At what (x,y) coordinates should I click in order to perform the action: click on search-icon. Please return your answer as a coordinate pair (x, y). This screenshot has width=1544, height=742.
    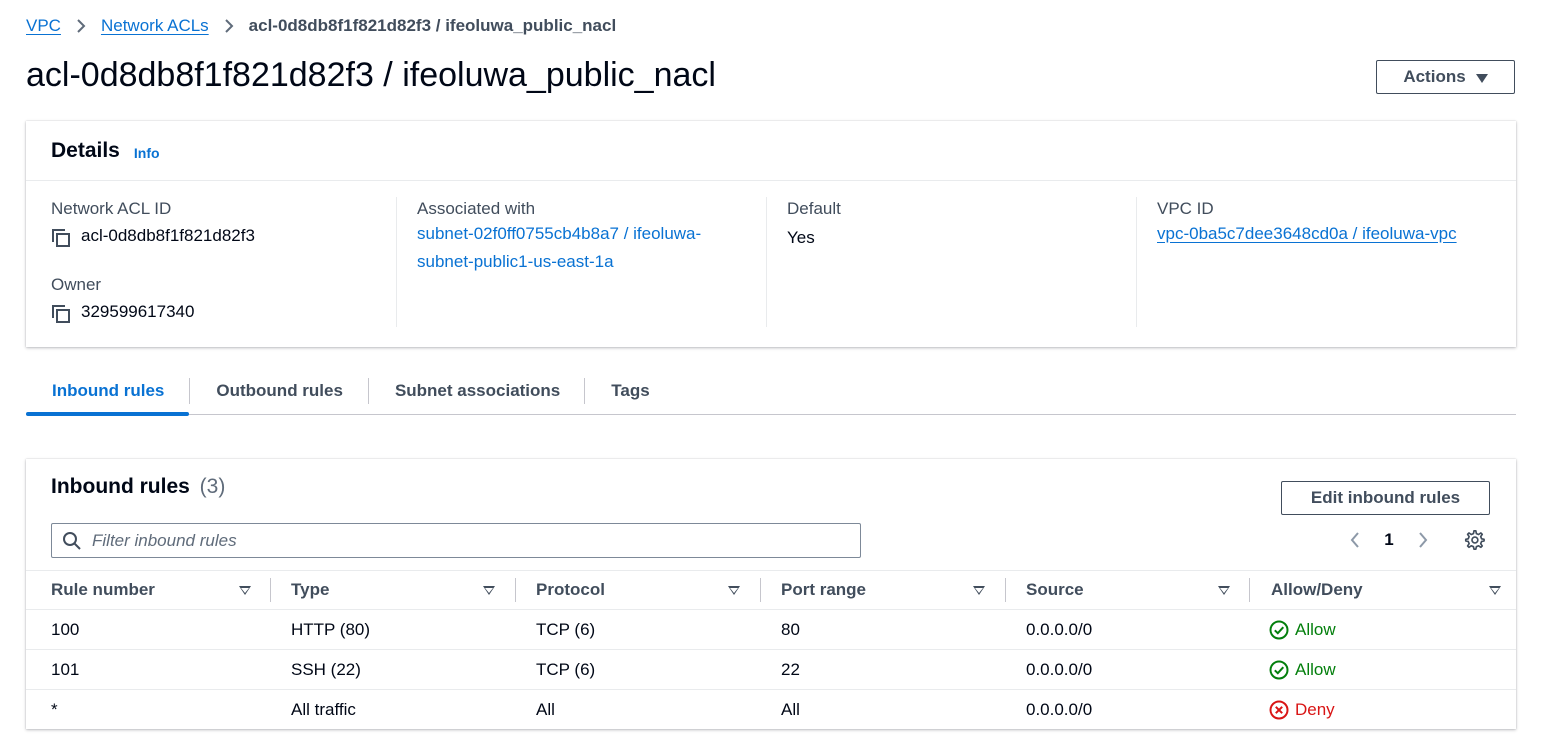
    Looking at the image, I should click on (72, 540).